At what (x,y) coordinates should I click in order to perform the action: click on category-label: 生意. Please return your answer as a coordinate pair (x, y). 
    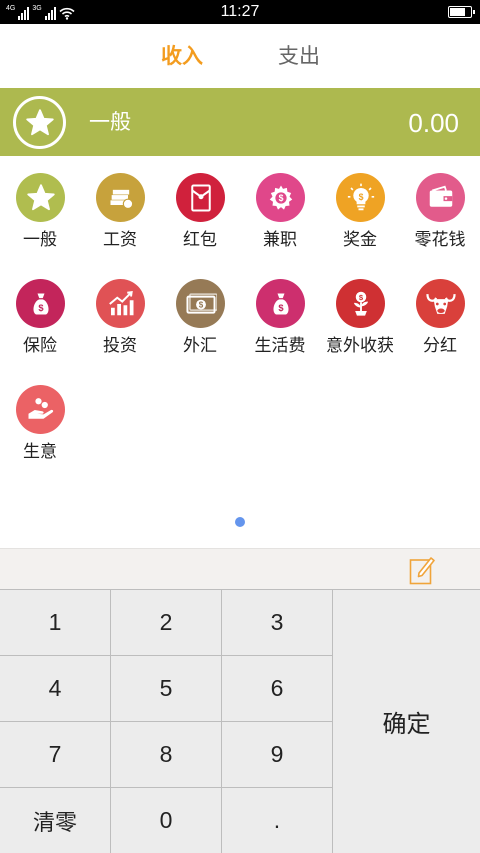
    Looking at the image, I should click on (40, 452).